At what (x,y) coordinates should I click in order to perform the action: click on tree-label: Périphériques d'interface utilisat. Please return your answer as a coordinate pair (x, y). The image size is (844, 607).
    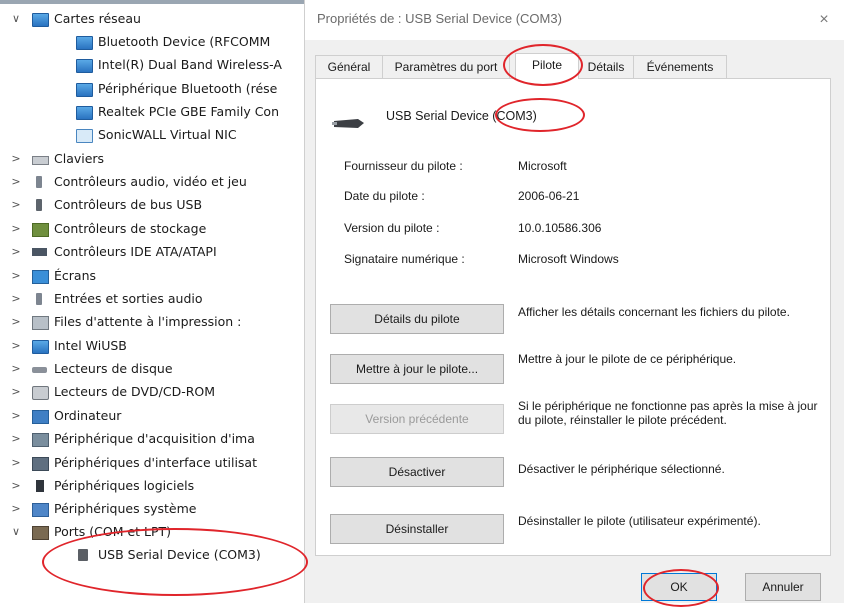
    Looking at the image, I should click on (155, 462).